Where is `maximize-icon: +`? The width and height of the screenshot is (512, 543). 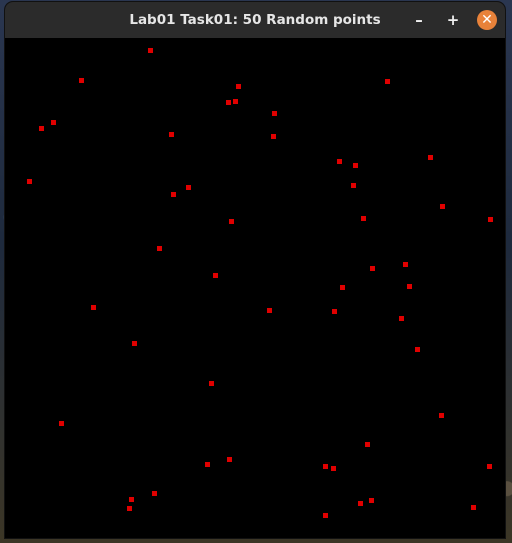 maximize-icon: + is located at coordinates (453, 20).